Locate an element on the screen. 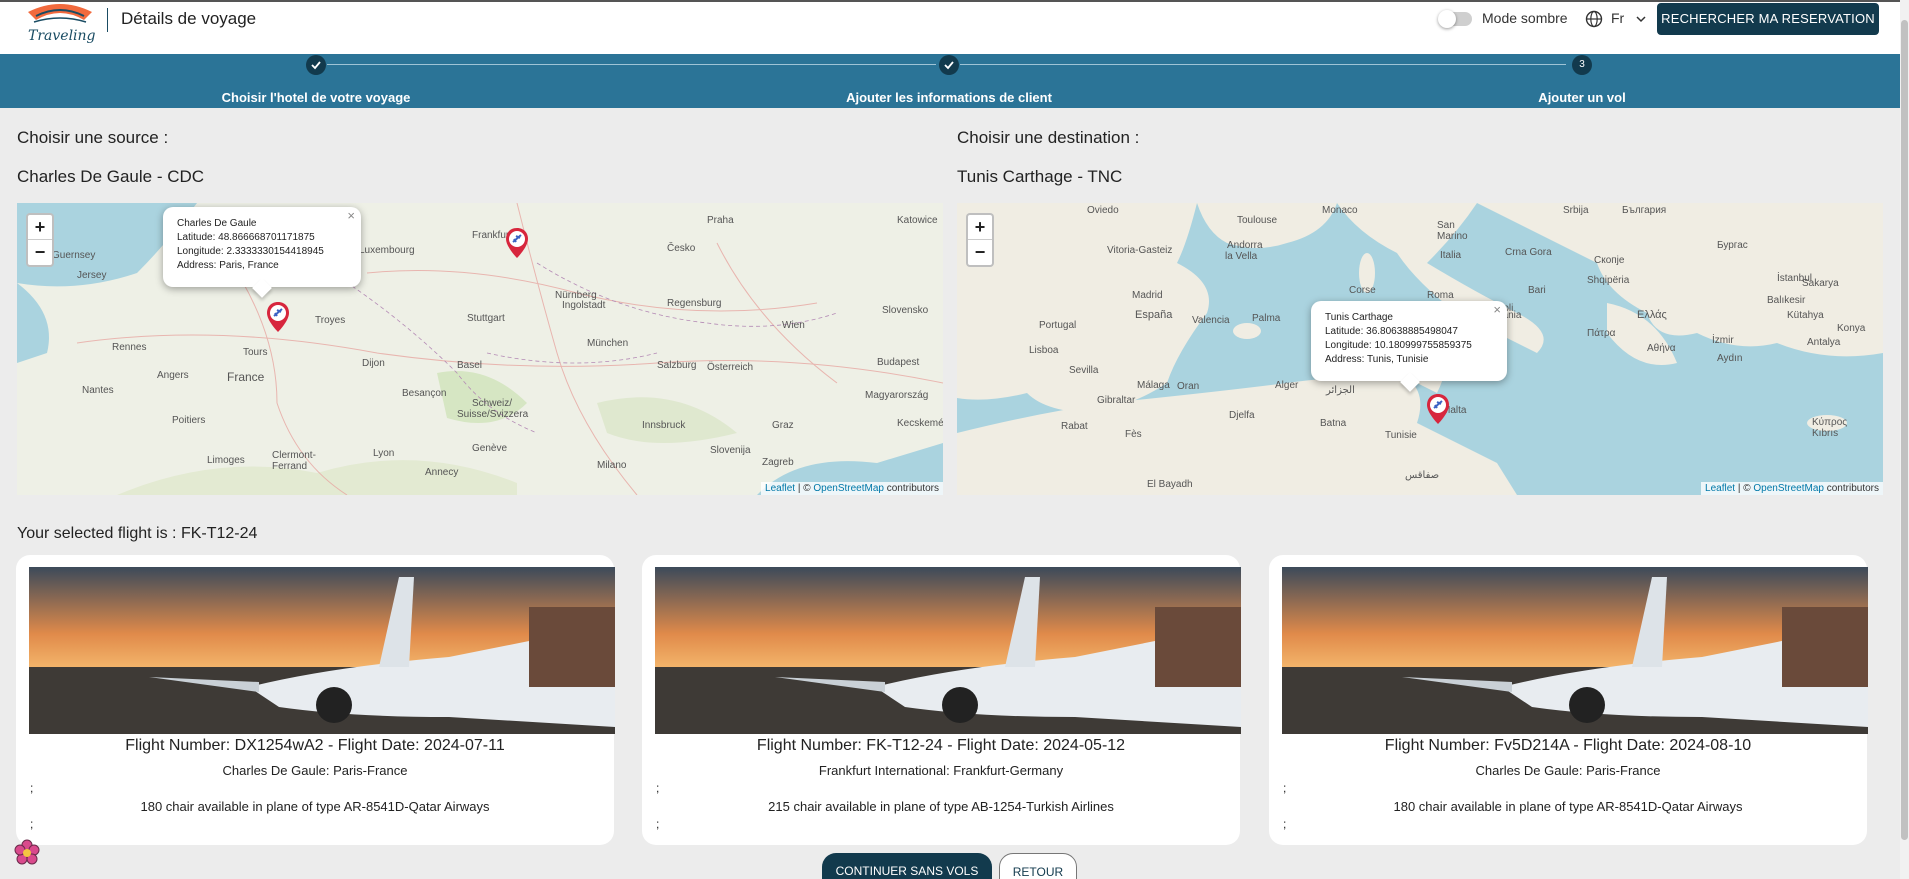 The height and width of the screenshot is (879, 1909). source-airport-marker-icon is located at coordinates (278, 317).